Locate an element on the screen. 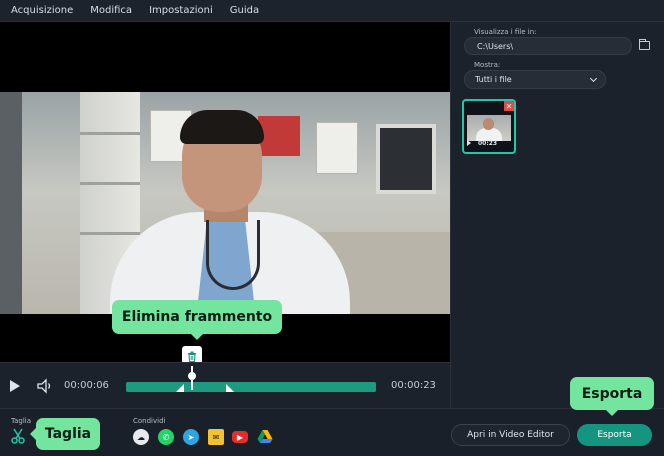 The height and width of the screenshot is (456, 664). folder-path-value: C:\Users\ is located at coordinates (495, 46).